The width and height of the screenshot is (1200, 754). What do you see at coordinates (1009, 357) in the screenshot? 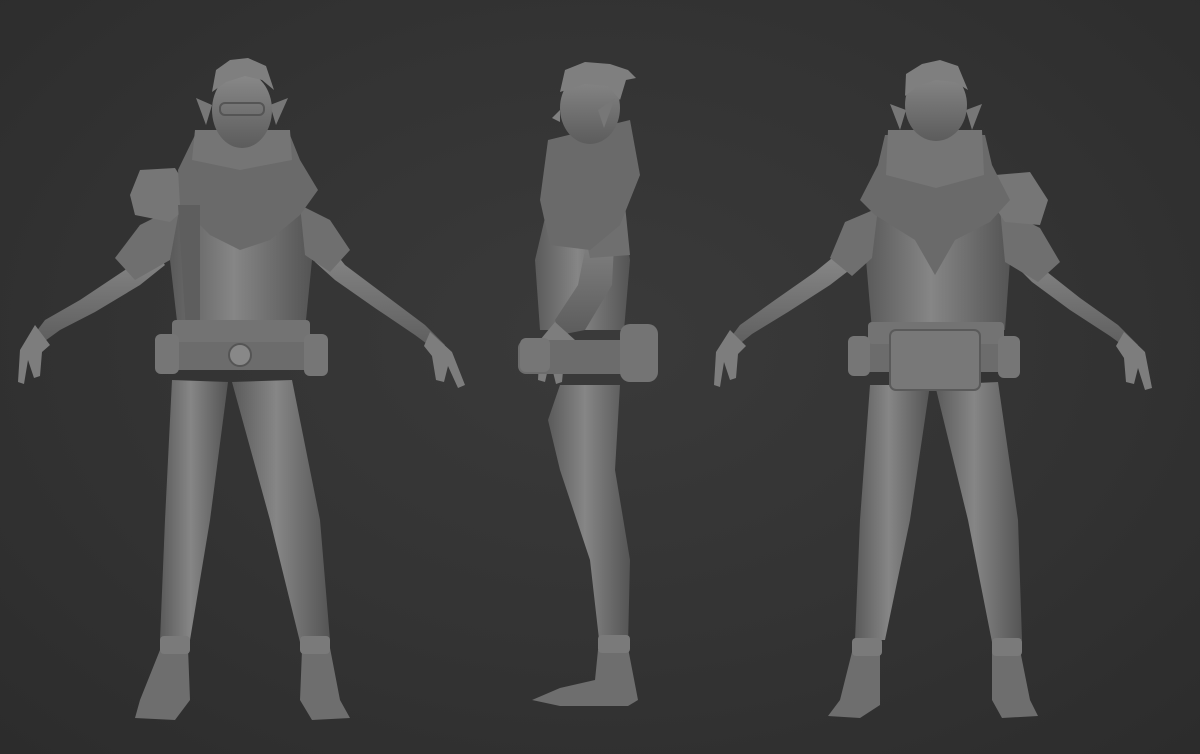
I see `back-right-pouch` at bounding box center [1009, 357].